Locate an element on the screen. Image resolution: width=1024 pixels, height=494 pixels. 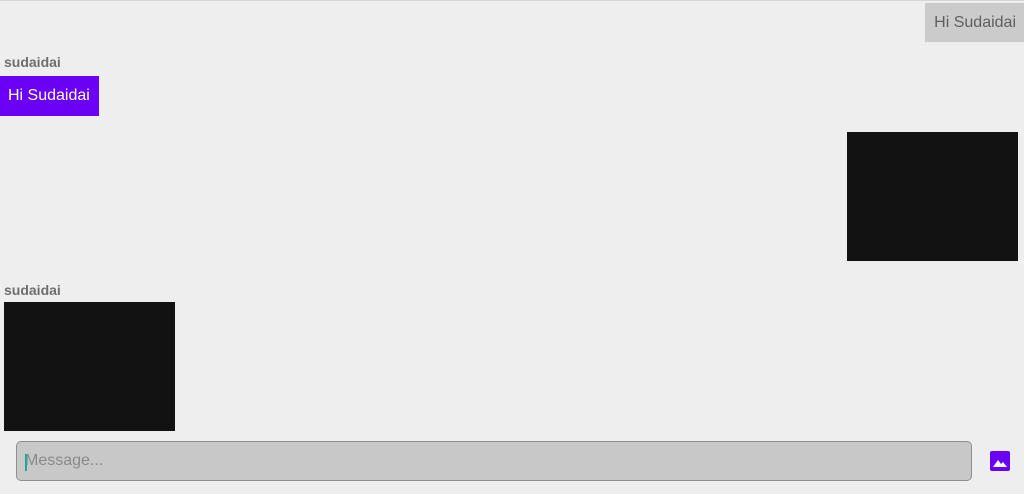
text-caret is located at coordinates (26, 462).